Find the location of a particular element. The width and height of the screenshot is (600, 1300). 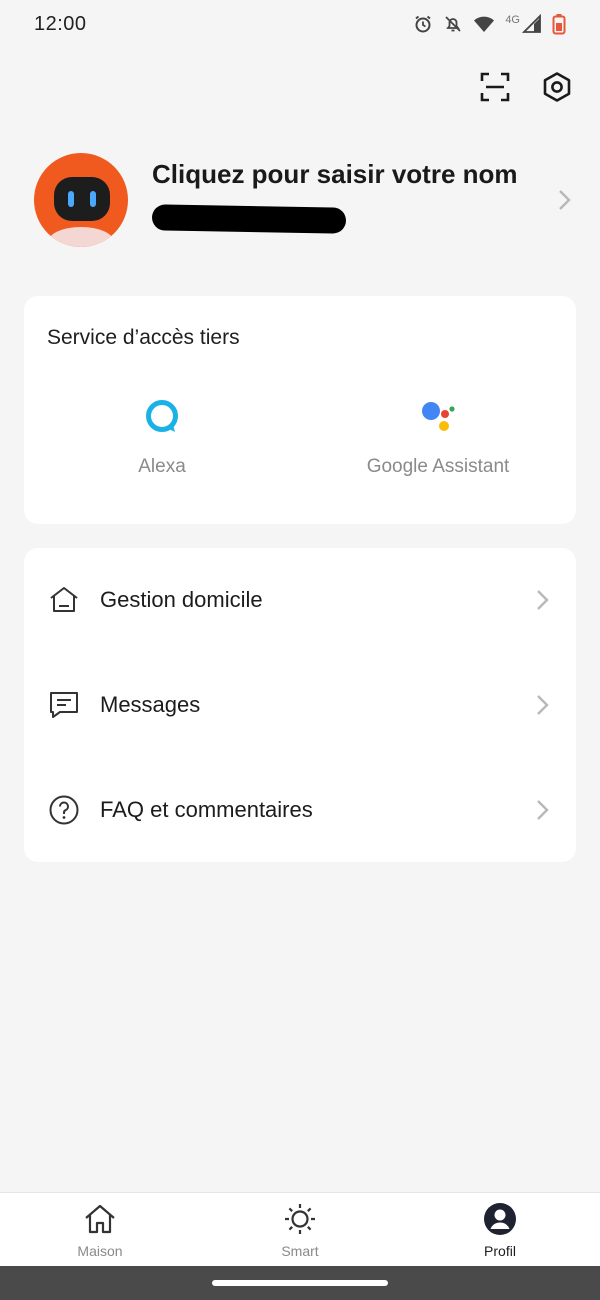

scan-icon is located at coordinates (495, 87).